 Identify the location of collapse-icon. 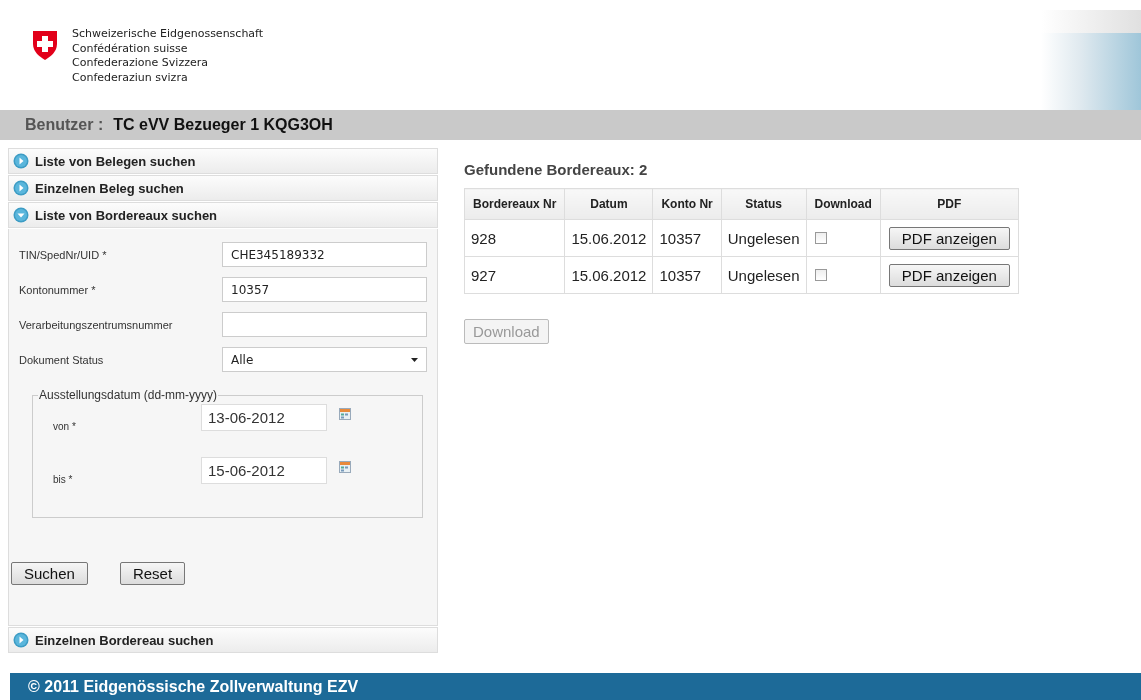
(21, 215).